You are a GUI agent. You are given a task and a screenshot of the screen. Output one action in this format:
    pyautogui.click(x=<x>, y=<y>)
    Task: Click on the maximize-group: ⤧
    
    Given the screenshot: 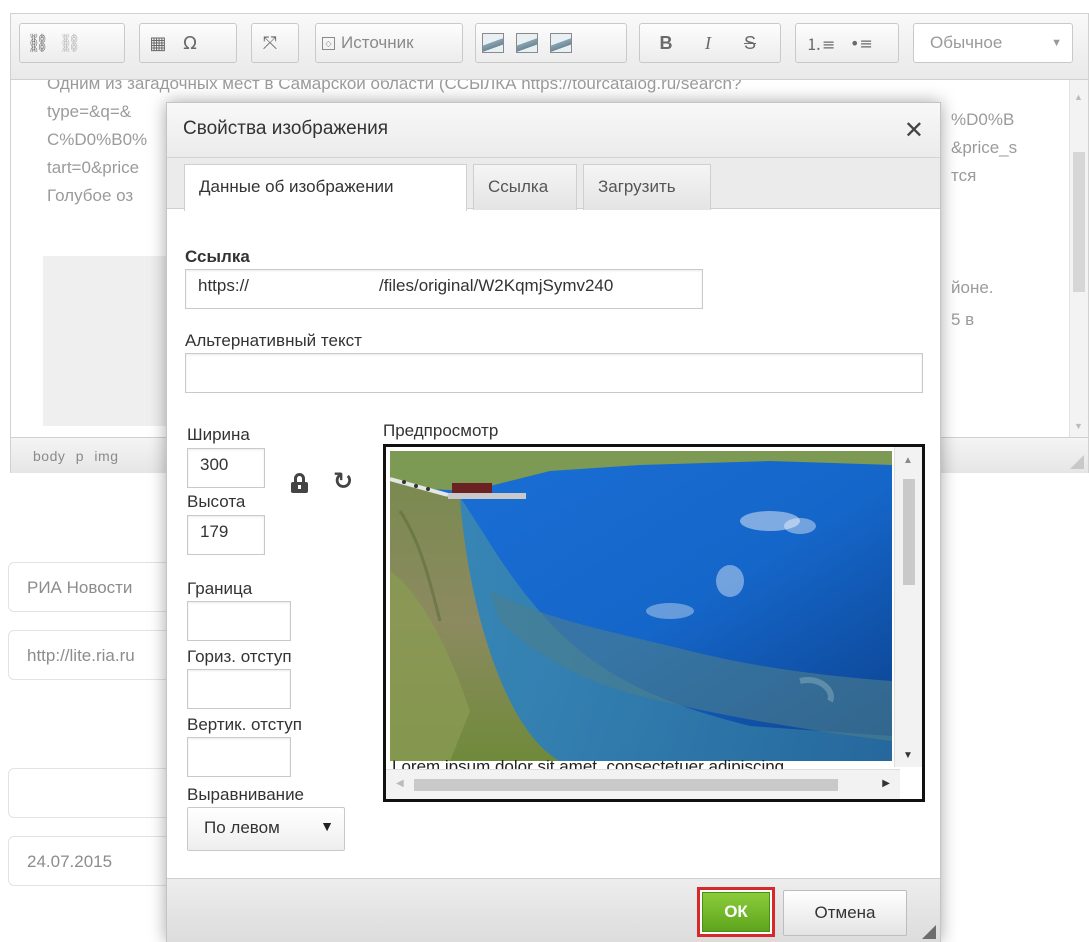 What is the action you would take?
    pyautogui.click(x=275, y=43)
    